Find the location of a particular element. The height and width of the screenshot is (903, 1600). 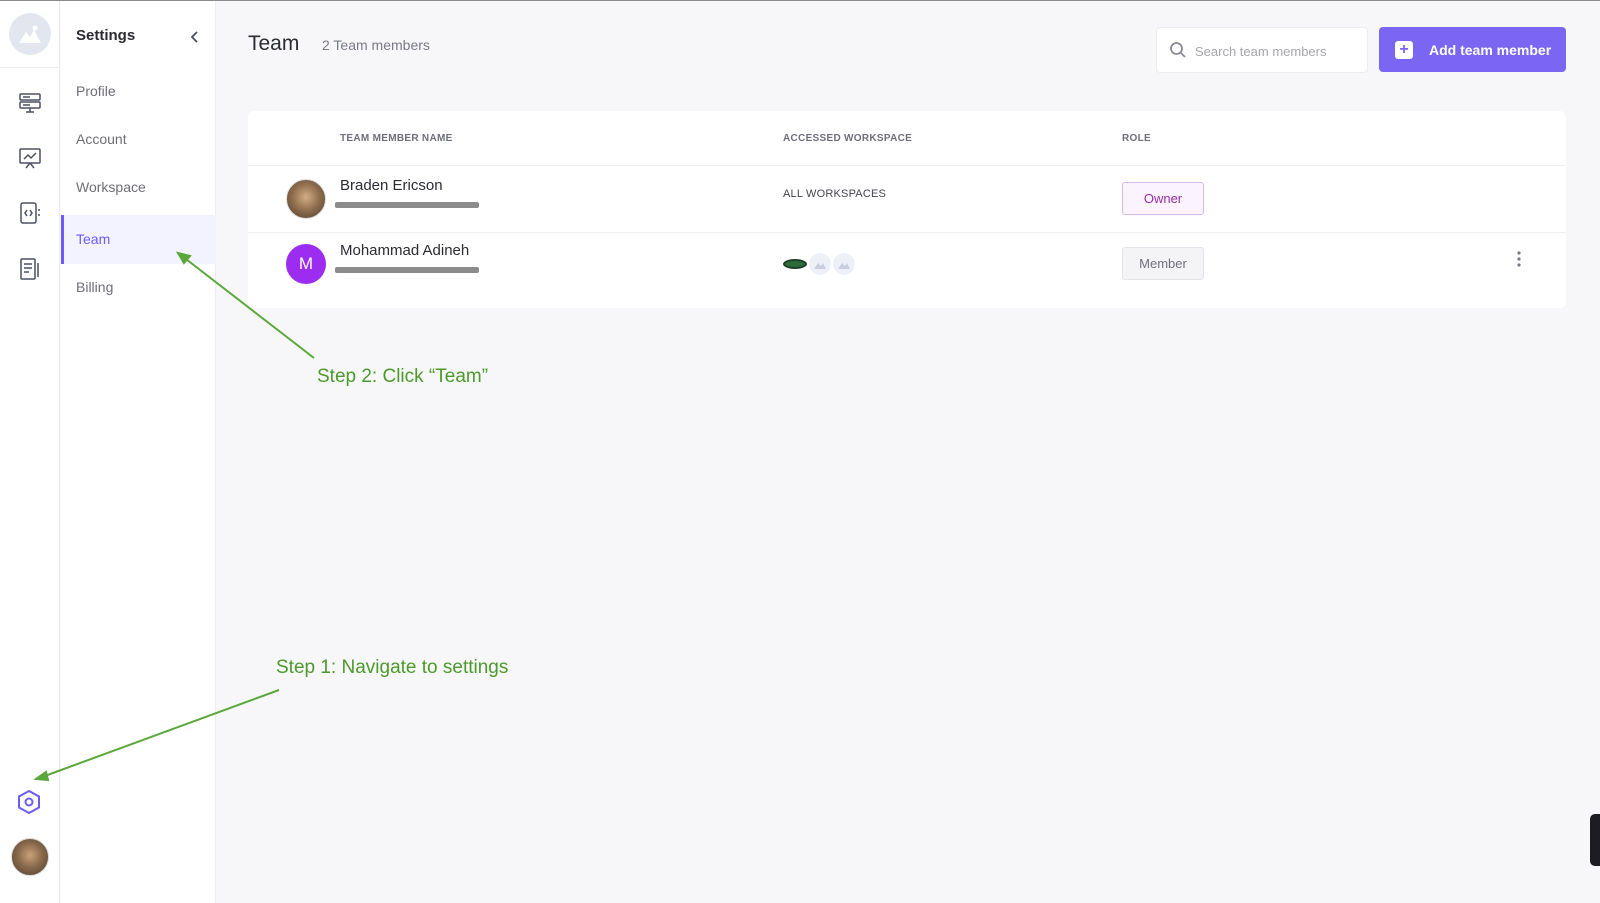

avatar: M is located at coordinates (306, 264).